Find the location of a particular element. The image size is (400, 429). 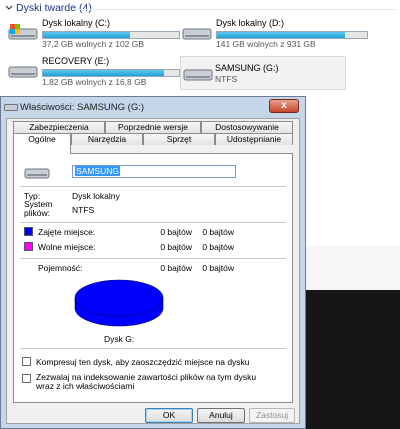

close-button: x is located at coordinates (284, 106).